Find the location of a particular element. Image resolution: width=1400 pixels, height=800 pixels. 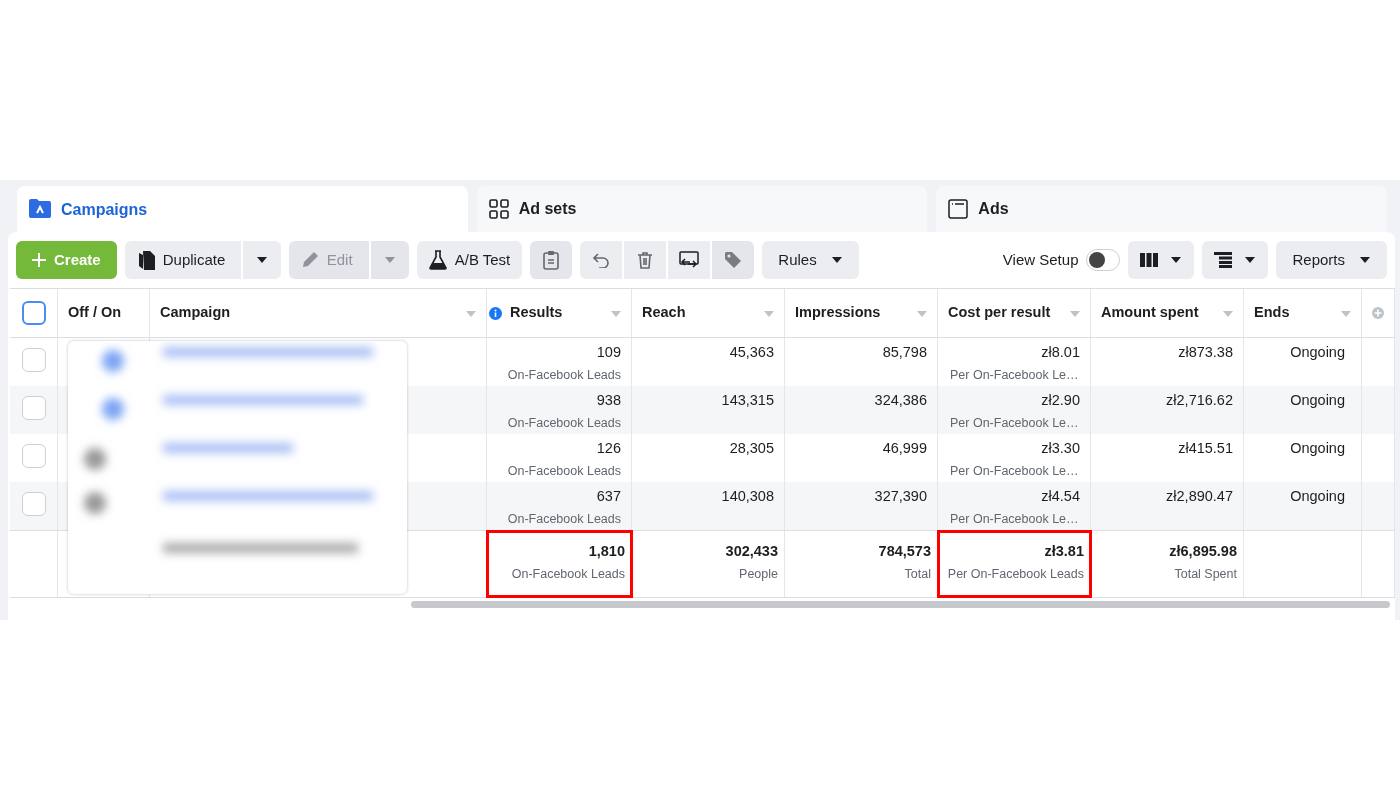

clipboard-icon is located at coordinates (551, 260).